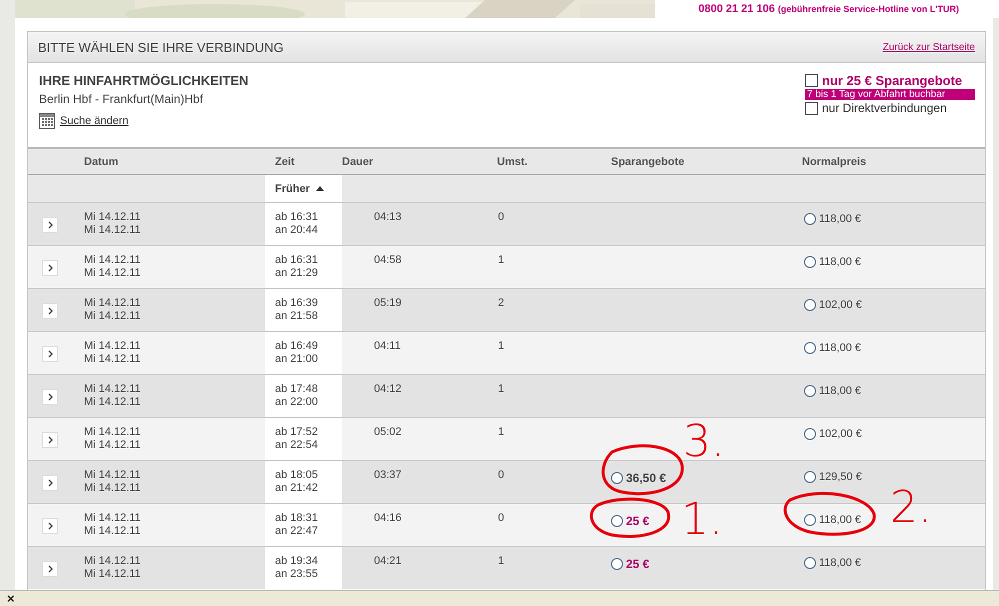 Image resolution: width=999 pixels, height=606 pixels. I want to click on annotation-number: 1., so click(702, 520).